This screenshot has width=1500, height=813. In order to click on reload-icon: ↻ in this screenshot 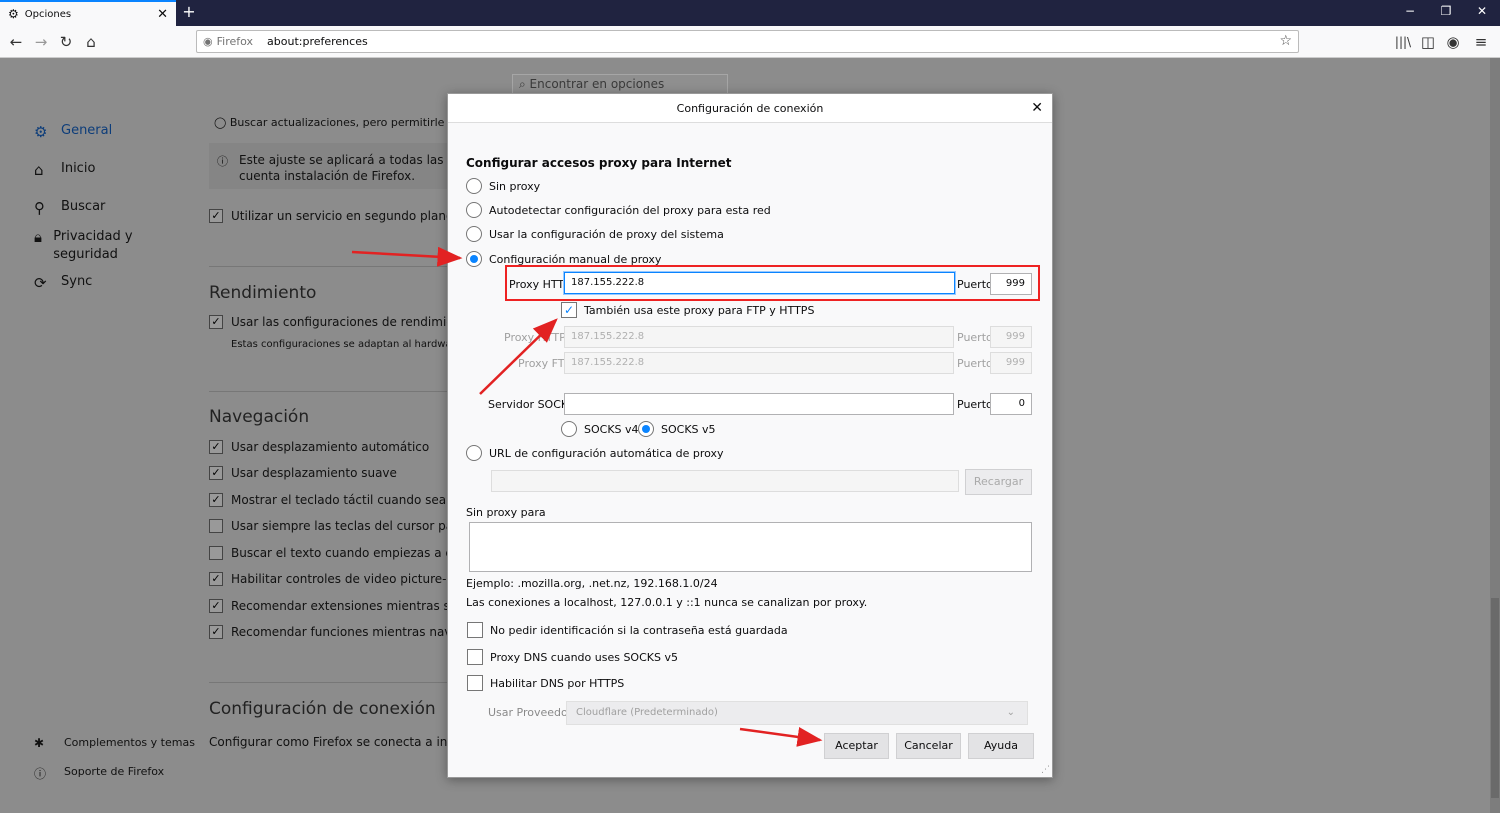, I will do `click(66, 42)`.